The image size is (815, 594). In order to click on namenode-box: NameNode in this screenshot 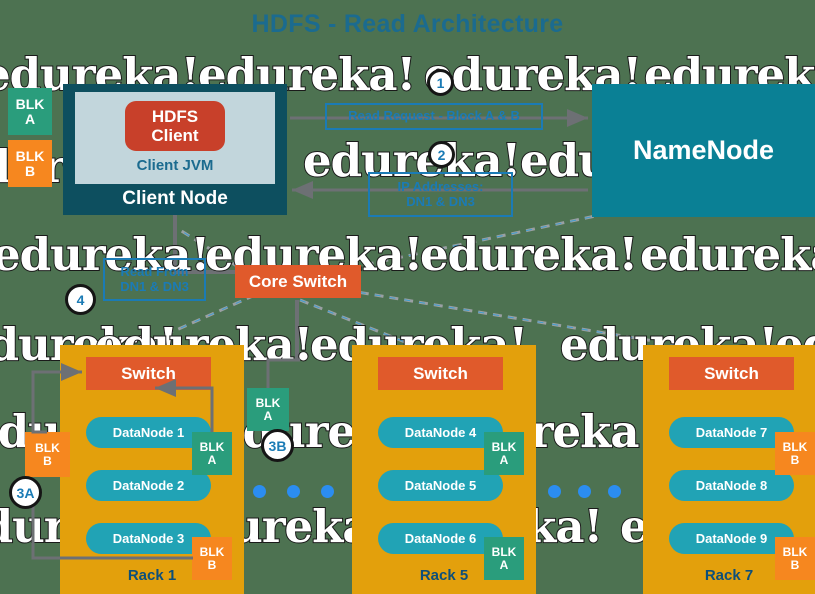, I will do `click(703, 150)`.